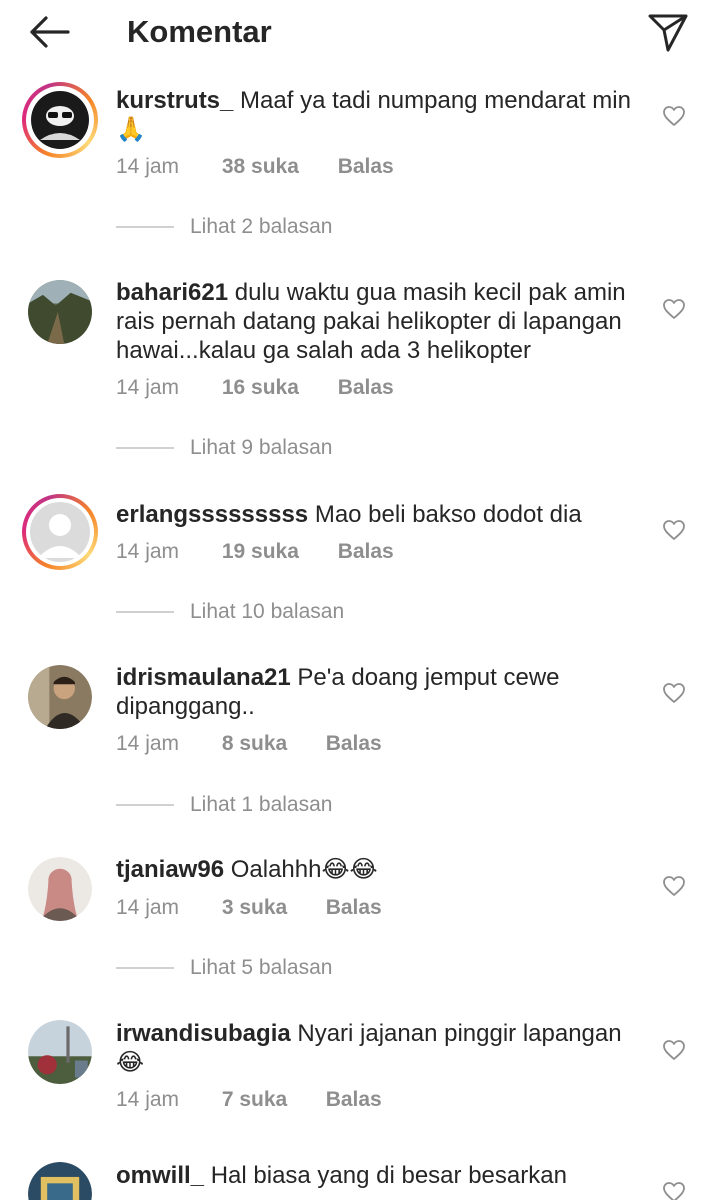  I want to click on view-replies-label: Lihat 2 balasan, so click(261, 226).